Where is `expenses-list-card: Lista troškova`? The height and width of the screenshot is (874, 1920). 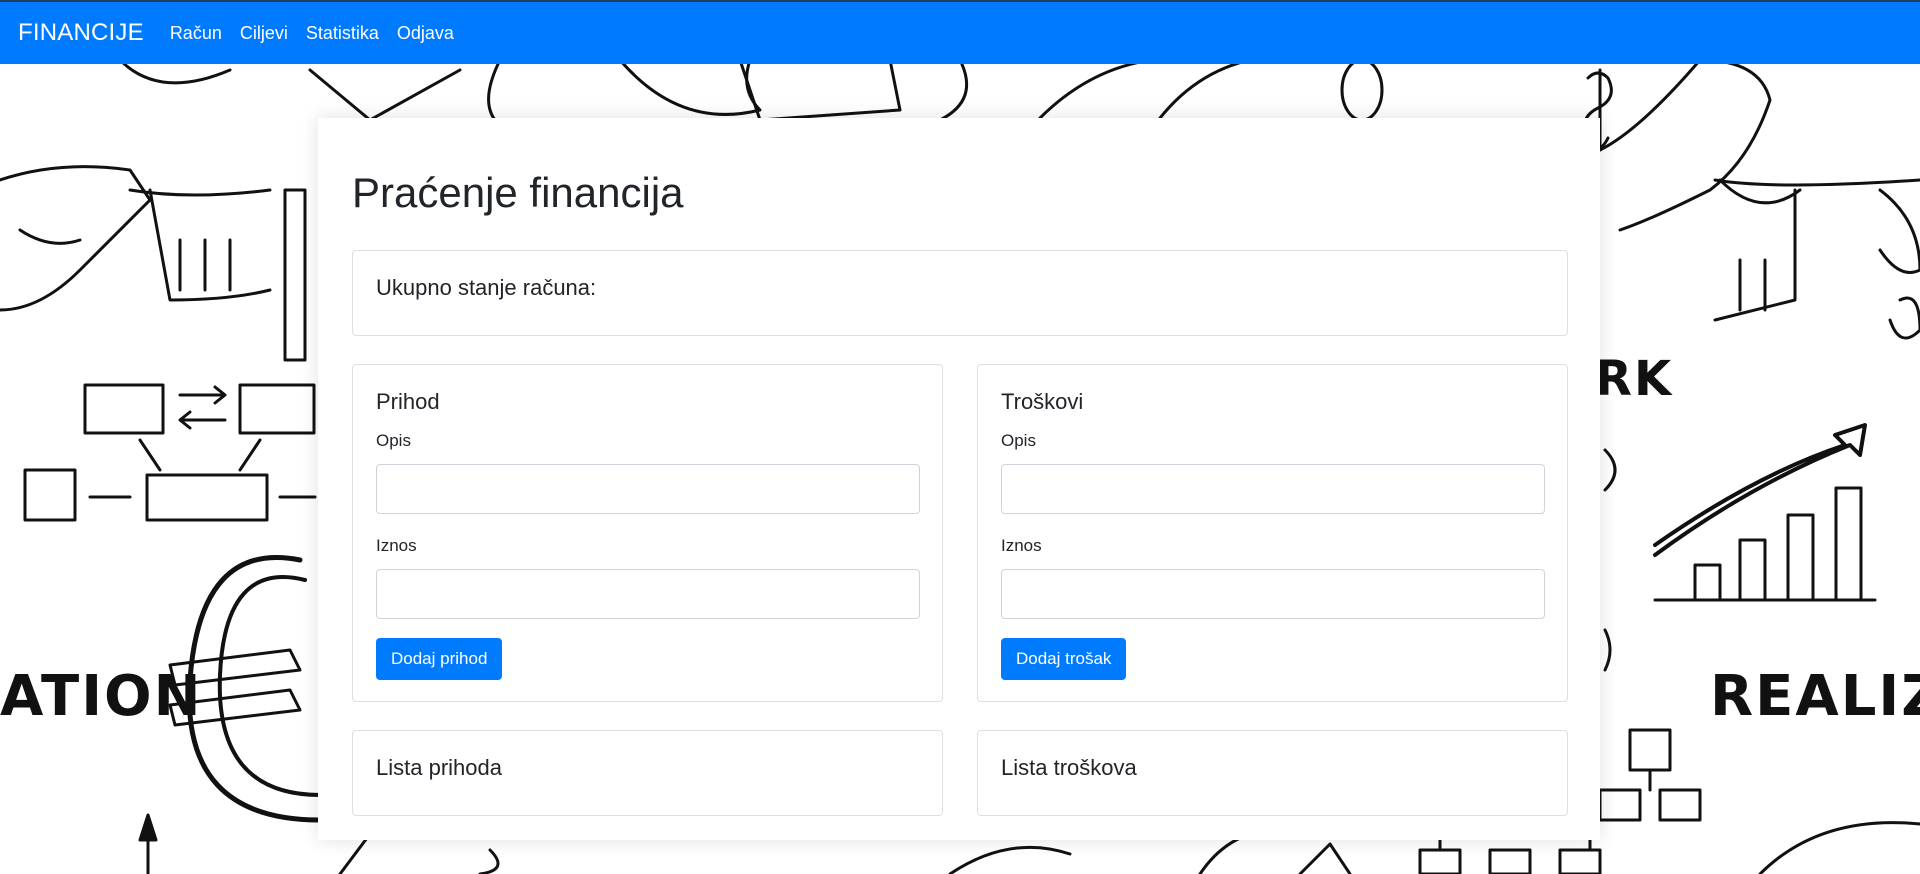
expenses-list-card: Lista troškova is located at coordinates (1272, 773).